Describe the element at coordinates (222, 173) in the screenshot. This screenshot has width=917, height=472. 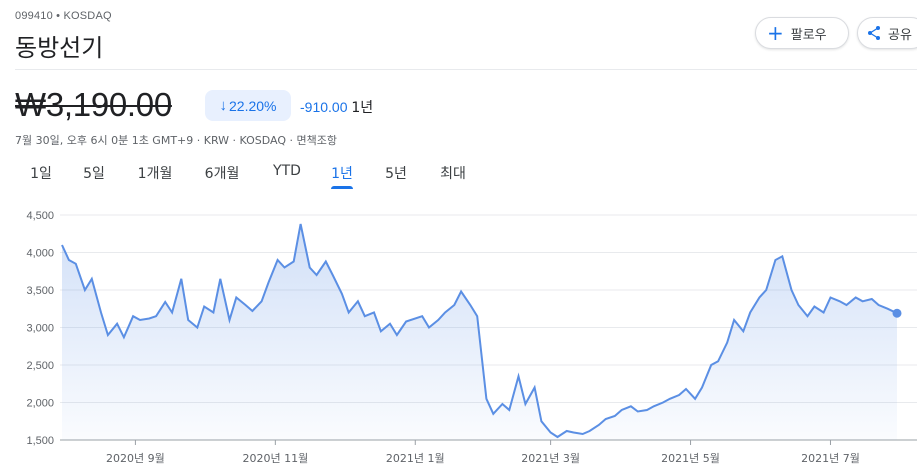
I see `tab-6m: 6개월` at that location.